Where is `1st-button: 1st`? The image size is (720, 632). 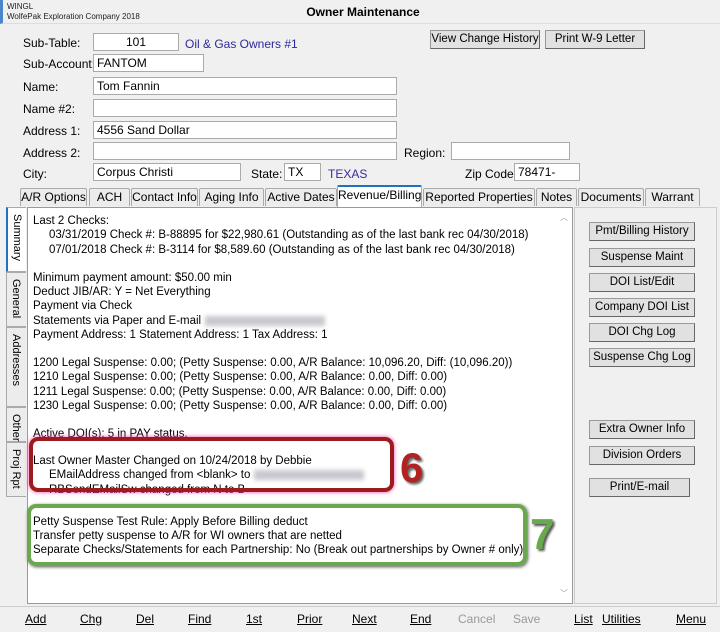
1st-button: 1st is located at coordinates (254, 619).